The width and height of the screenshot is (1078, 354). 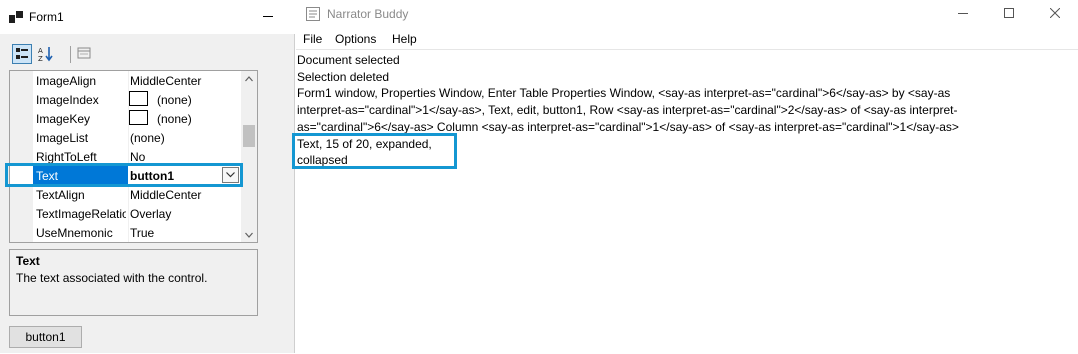 I want to click on log-line: Document selected, so click(x=348, y=60).